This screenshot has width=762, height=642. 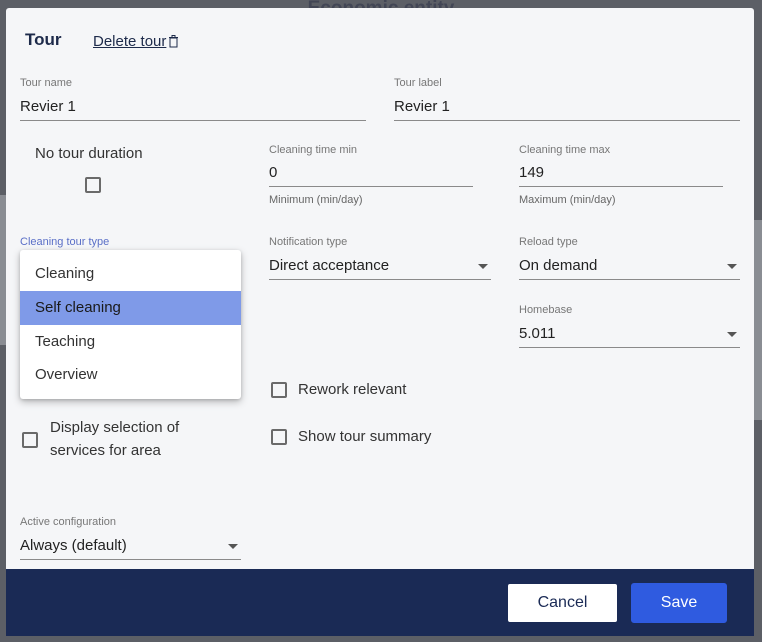 What do you see at coordinates (758, 320) in the screenshot?
I see `backdrop-fragment-right` at bounding box center [758, 320].